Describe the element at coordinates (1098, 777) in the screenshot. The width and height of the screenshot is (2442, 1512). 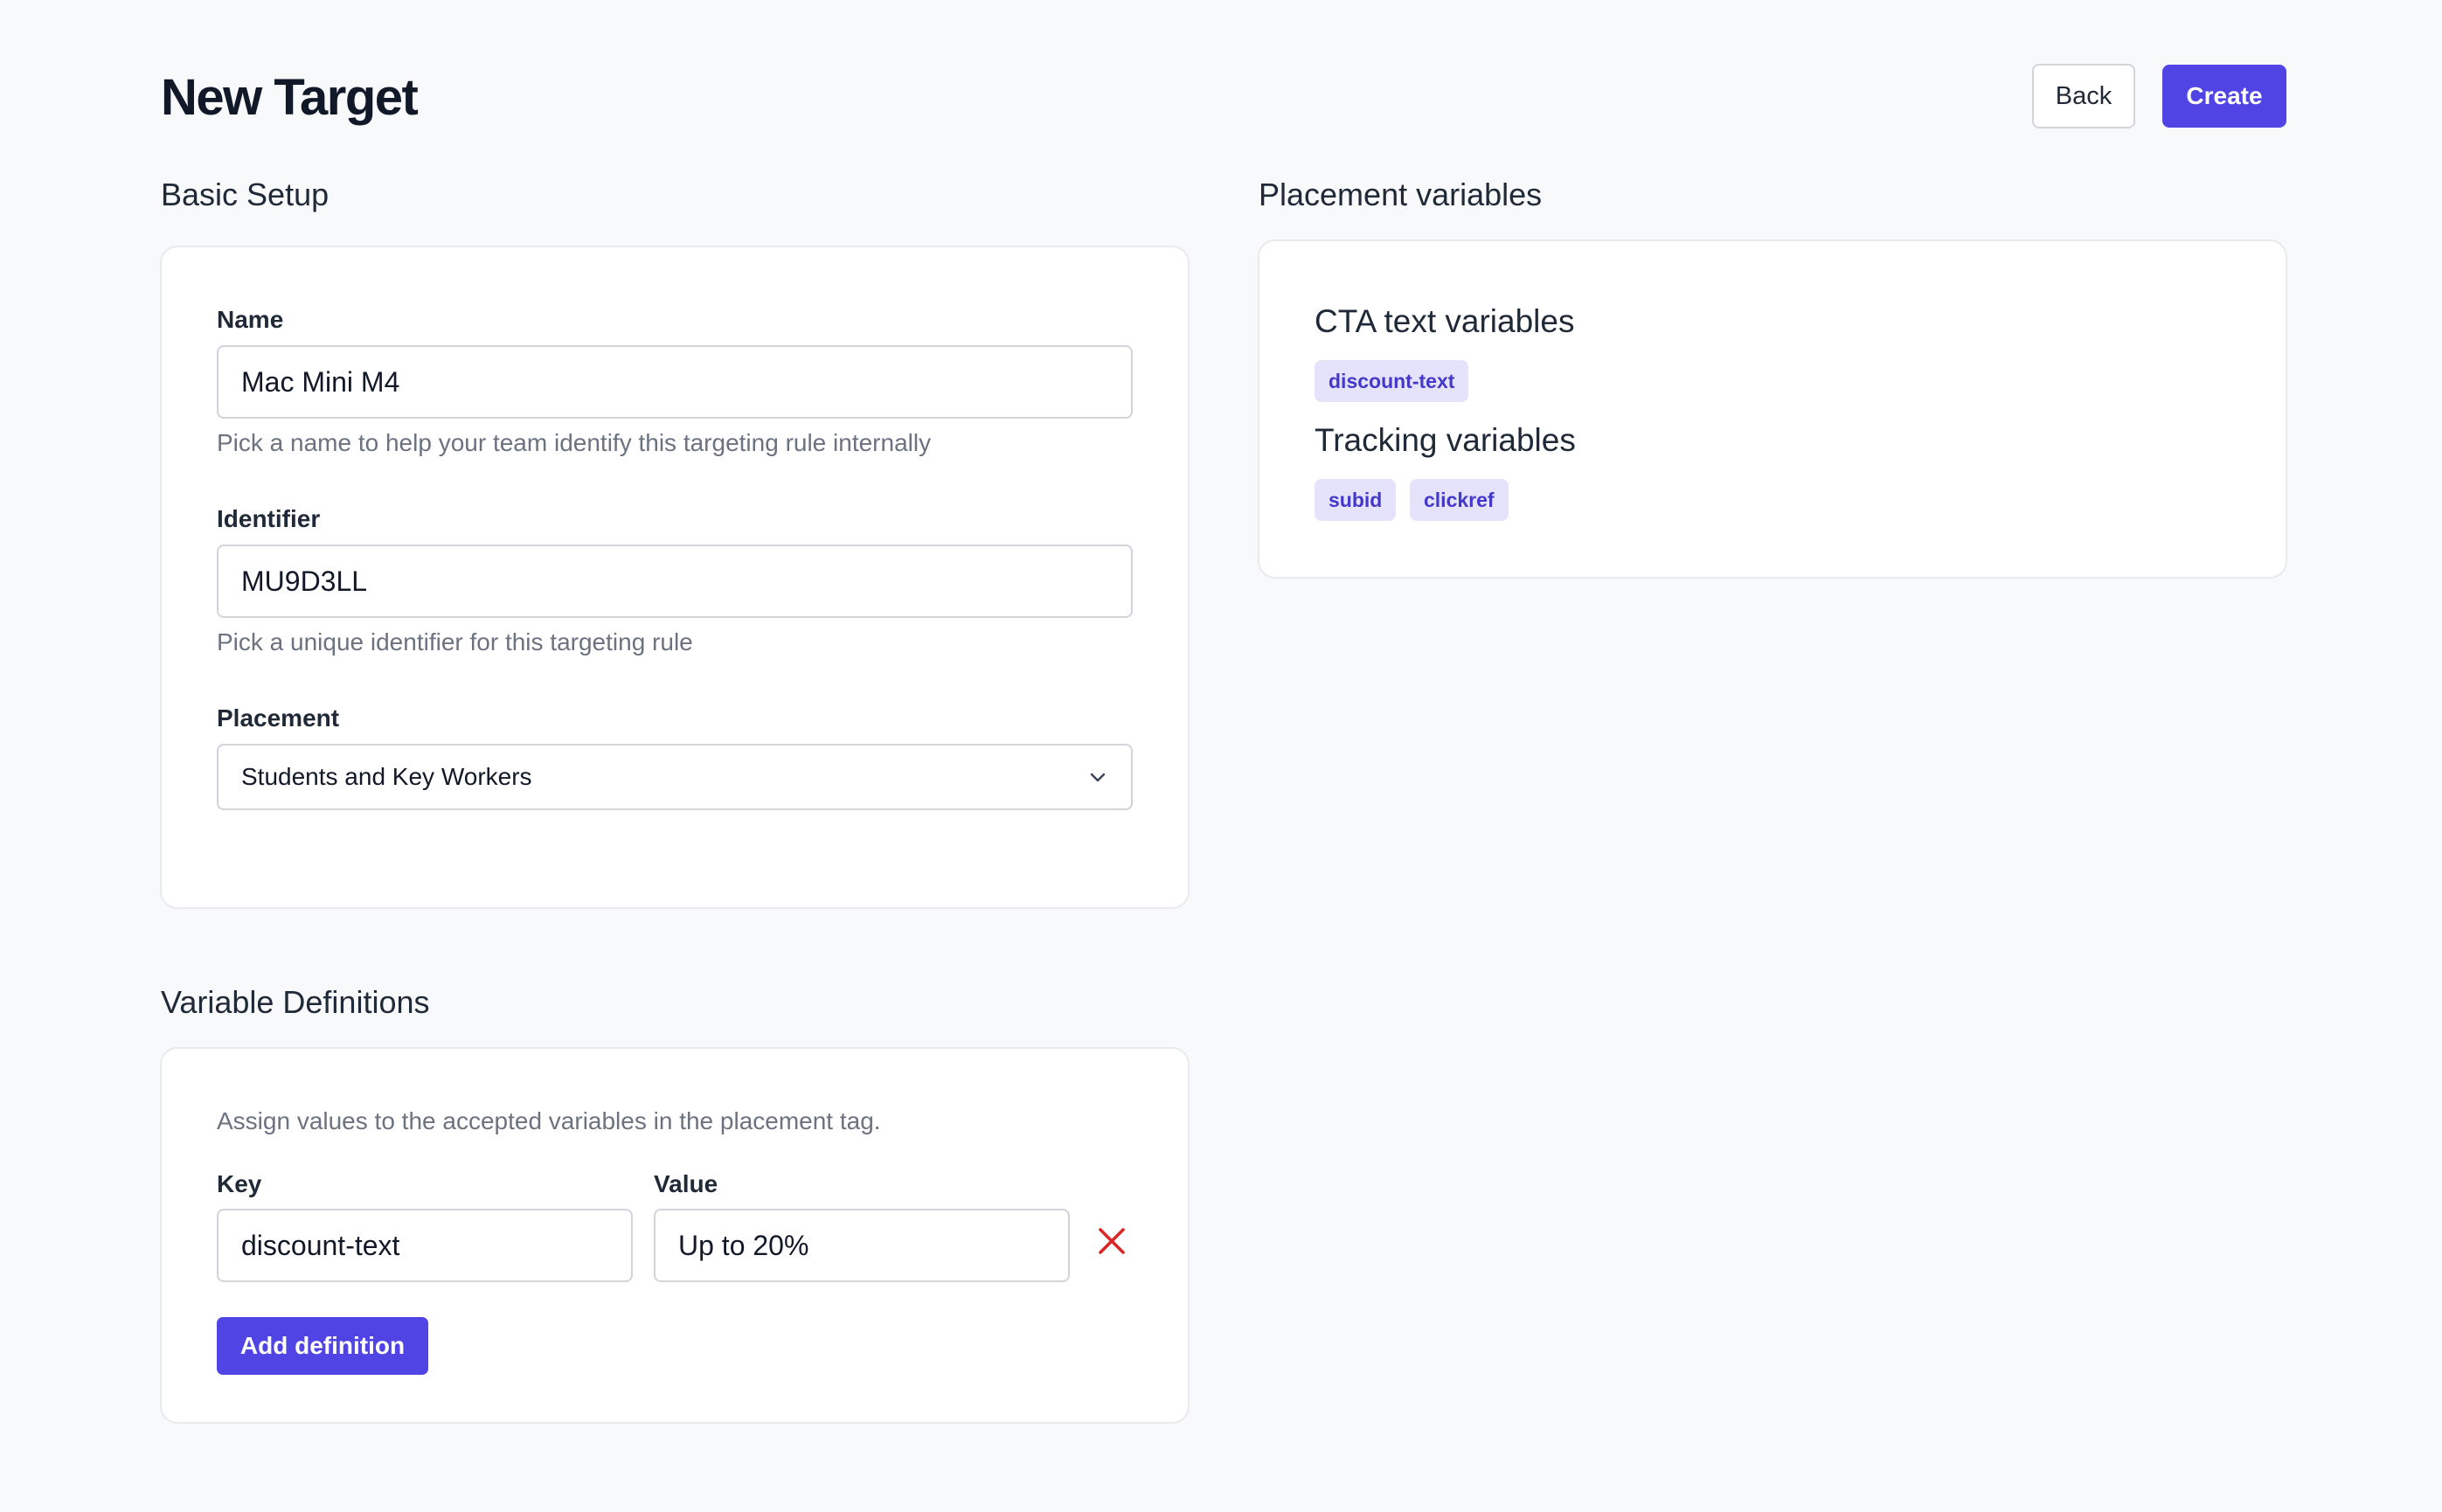
I see `chevron-down-icon` at that location.